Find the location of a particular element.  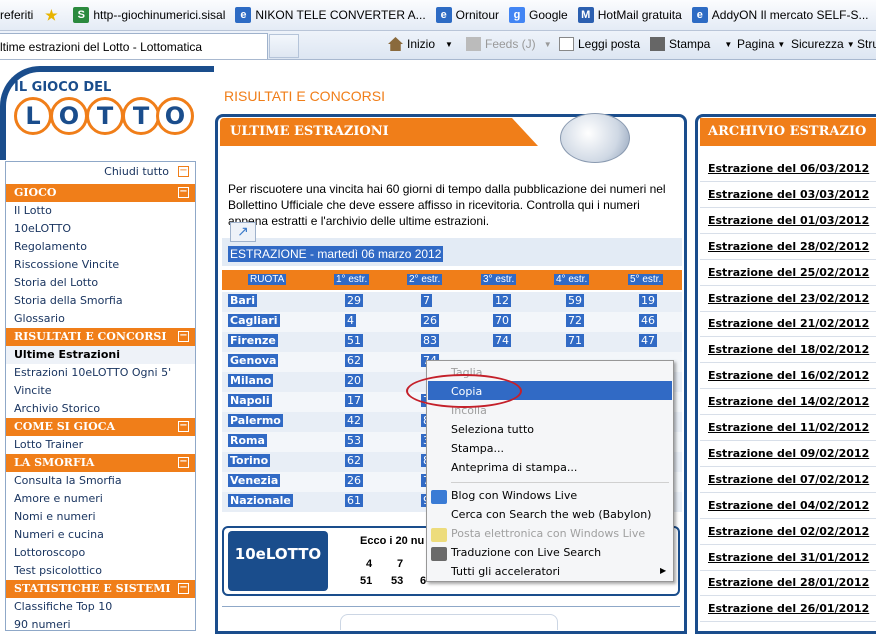

feeds-label: Feeds (J) is located at coordinates (510, 44).